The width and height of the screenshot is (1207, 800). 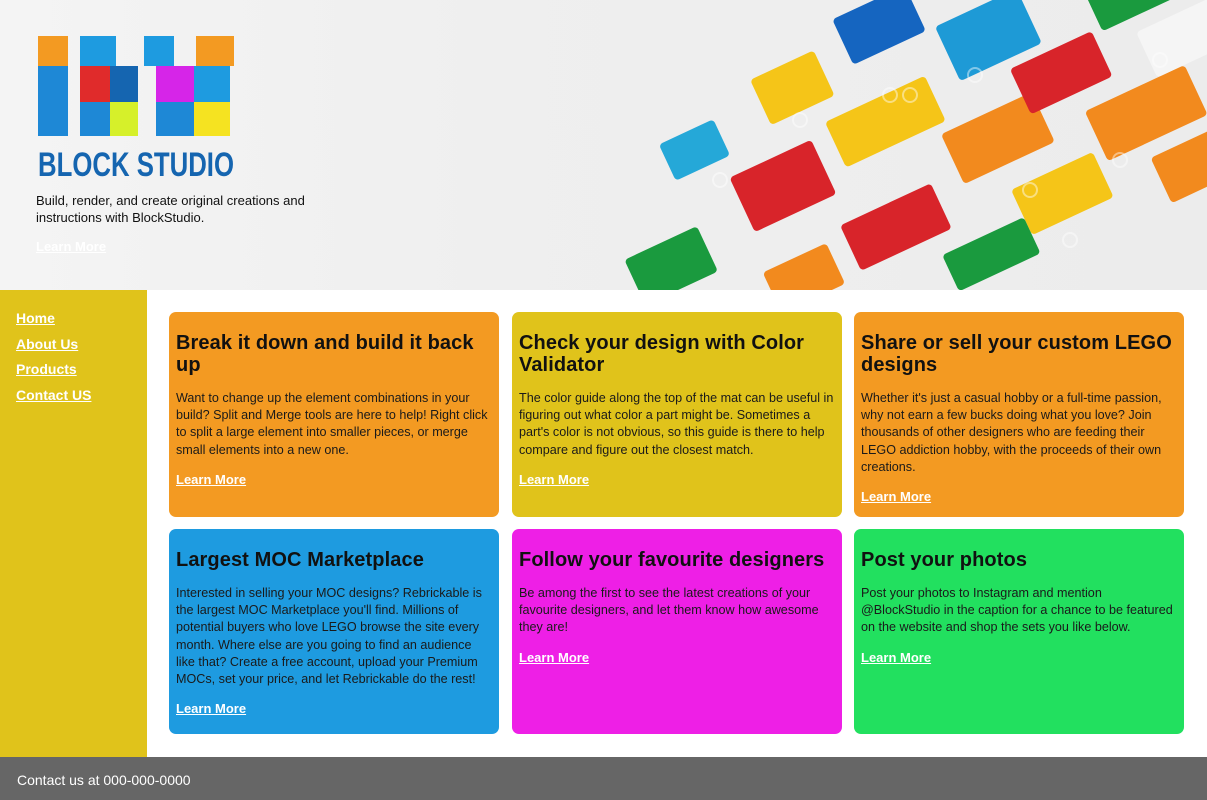 What do you see at coordinates (672, 560) in the screenshot?
I see `card-title: Follow your favourite designers` at bounding box center [672, 560].